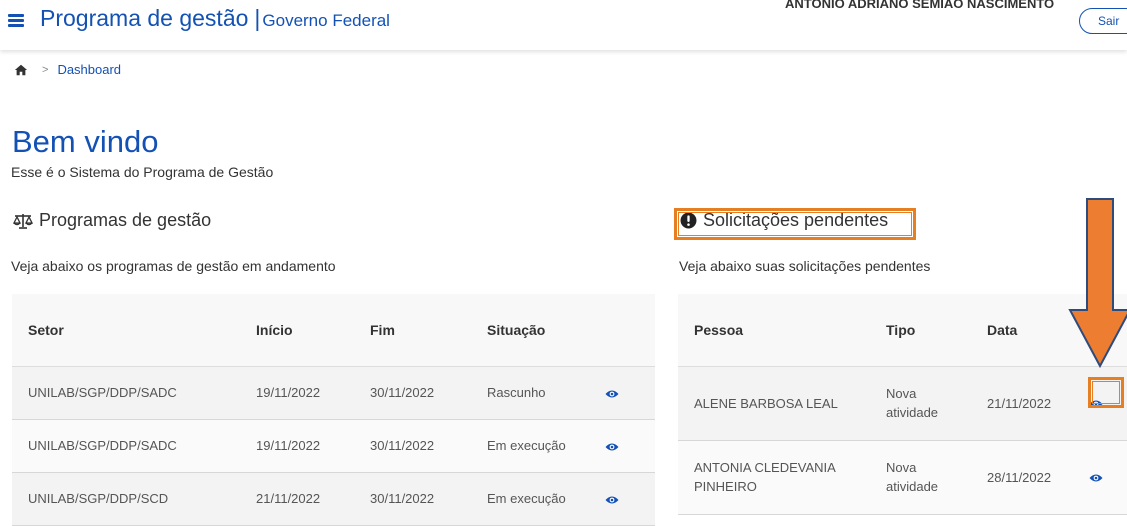  What do you see at coordinates (1022, 477) in the screenshot?
I see `cell-data: 28/11/2022` at bounding box center [1022, 477].